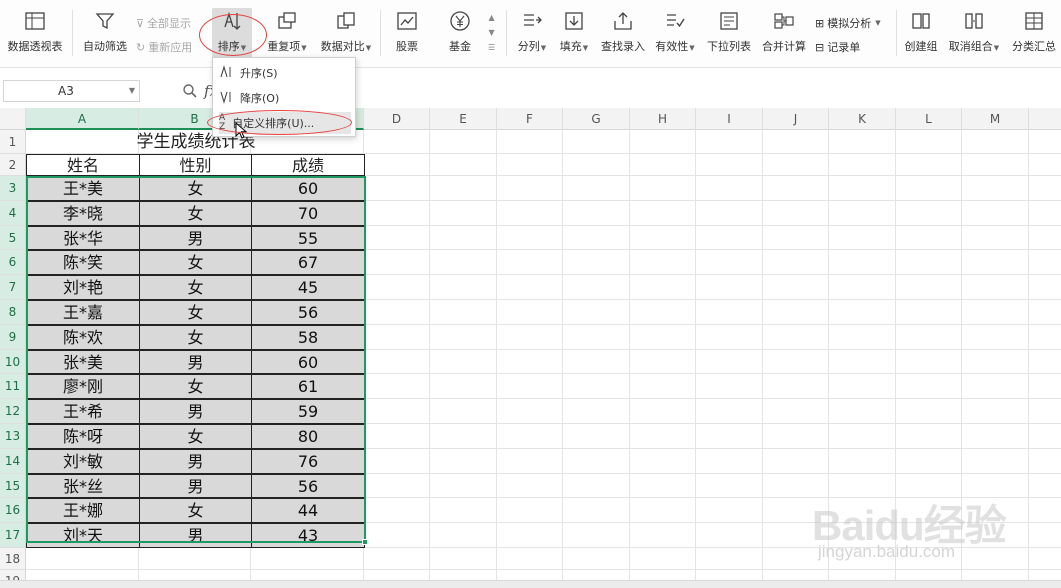  I want to click on column-header-f: F, so click(530, 119).